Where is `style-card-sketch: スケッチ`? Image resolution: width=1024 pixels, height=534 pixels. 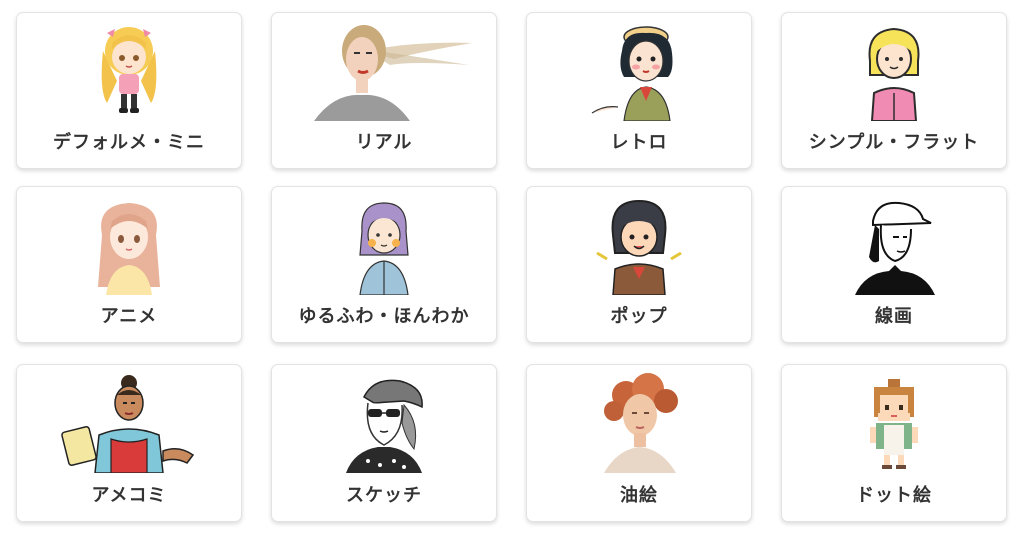 style-card-sketch: スケッチ is located at coordinates (384, 443).